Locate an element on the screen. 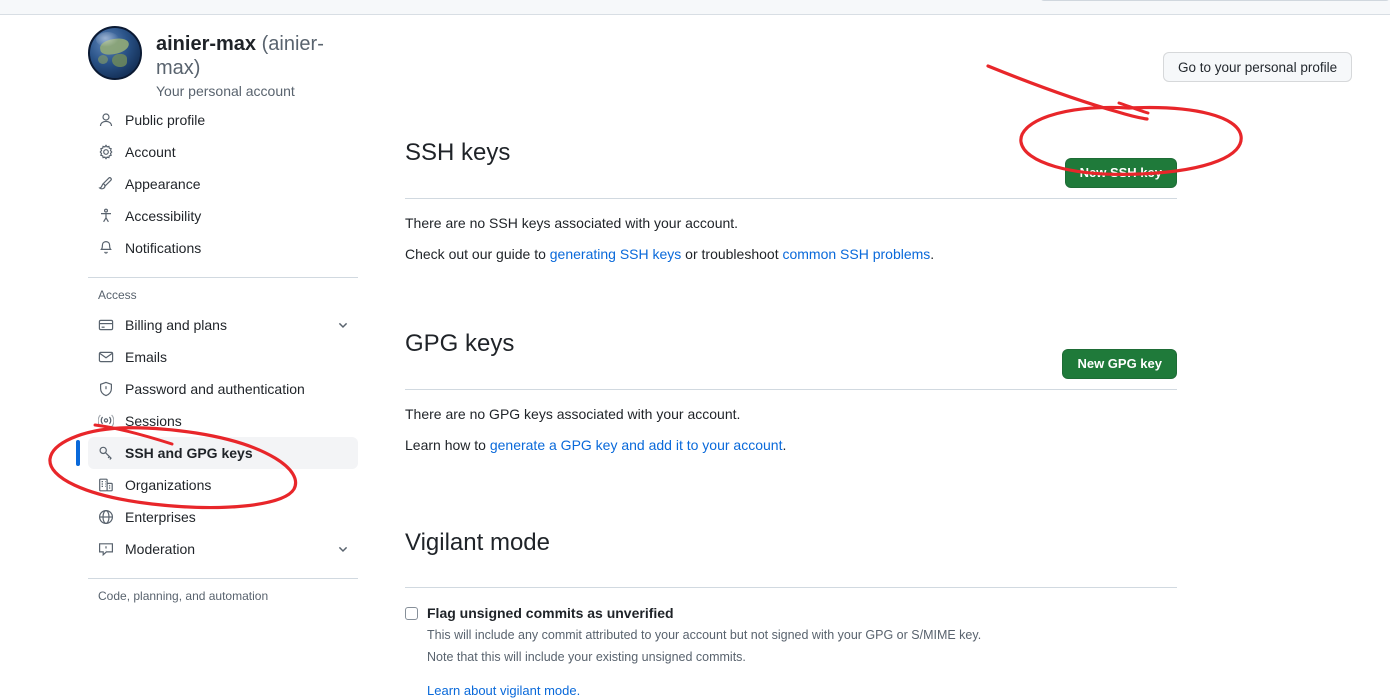 This screenshot has width=1390, height=698. ssh-keys-header: SSH keys New SSH key is located at coordinates (791, 158).